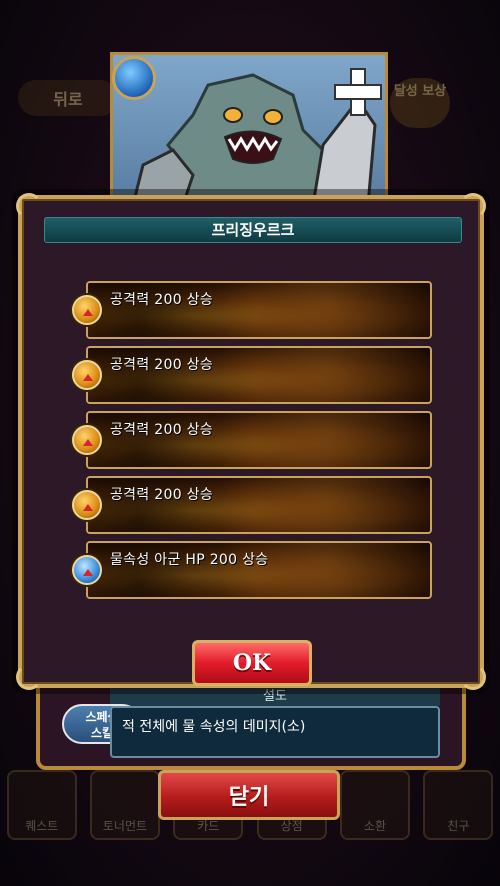 The height and width of the screenshot is (886, 500). I want to click on achievement-reward-button: 달성 보상, so click(420, 103).